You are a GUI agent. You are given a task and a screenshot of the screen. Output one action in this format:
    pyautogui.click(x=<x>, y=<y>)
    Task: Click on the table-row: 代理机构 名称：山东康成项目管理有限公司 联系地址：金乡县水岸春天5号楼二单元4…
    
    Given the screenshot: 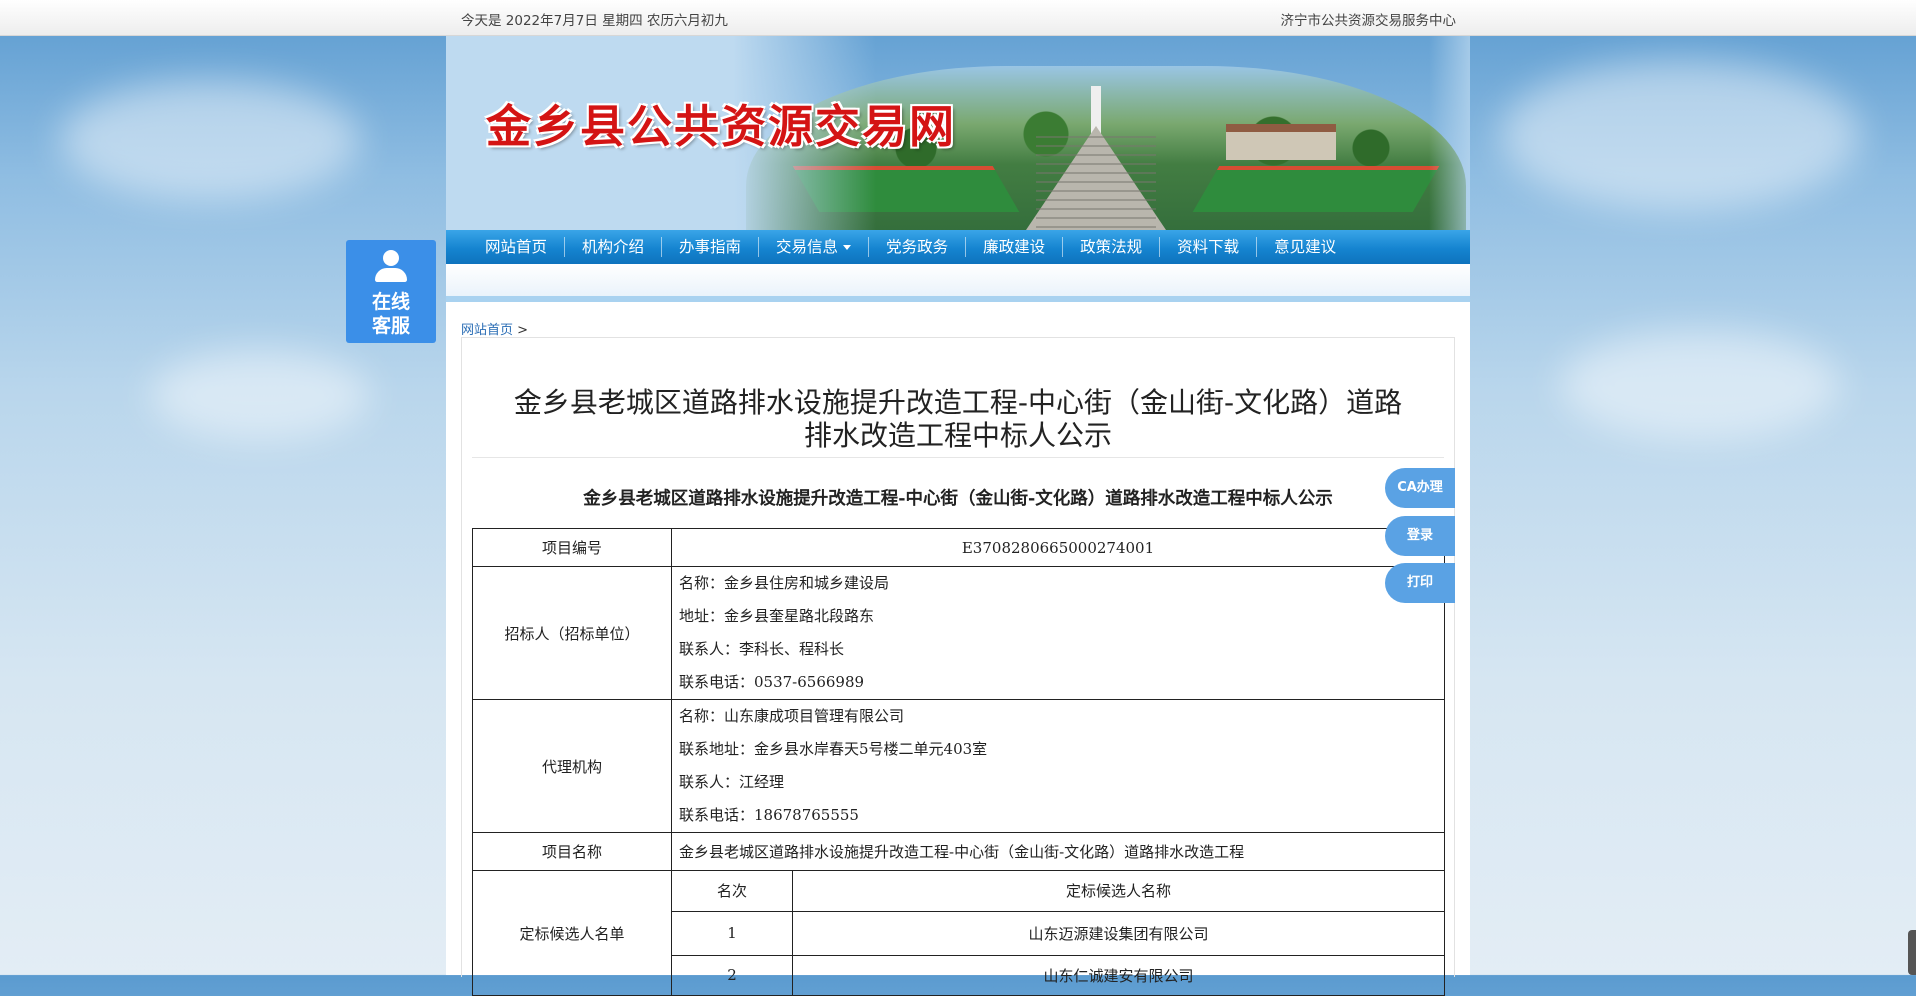 What is the action you would take?
    pyautogui.click(x=958, y=766)
    